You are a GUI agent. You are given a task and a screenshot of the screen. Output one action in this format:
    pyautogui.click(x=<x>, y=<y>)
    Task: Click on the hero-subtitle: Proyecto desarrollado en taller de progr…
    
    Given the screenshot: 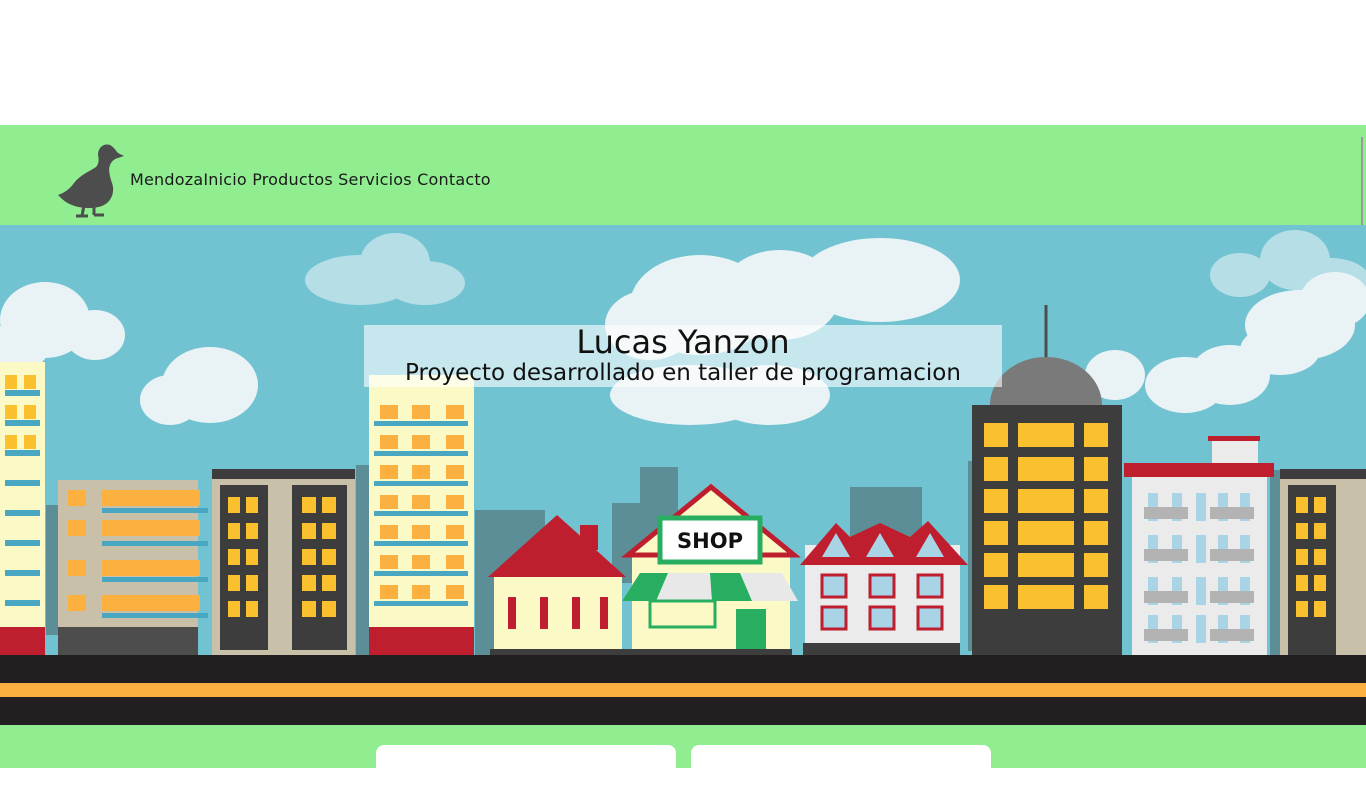 What is the action you would take?
    pyautogui.click(x=683, y=373)
    